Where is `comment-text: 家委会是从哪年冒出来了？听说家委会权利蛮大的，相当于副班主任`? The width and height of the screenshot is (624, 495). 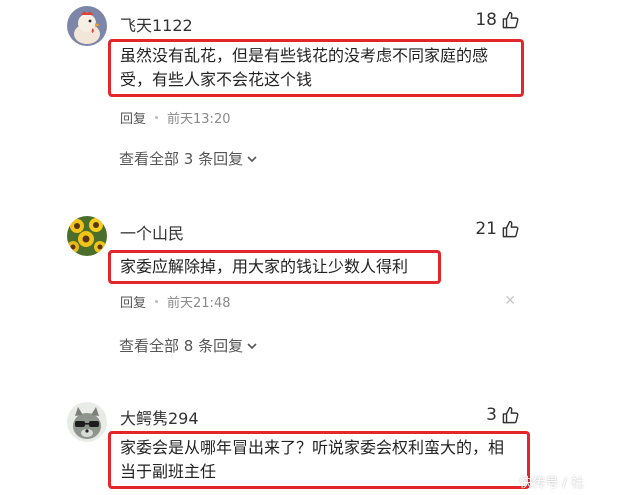 comment-text: 家委会是从哪年冒出来了？听说家委会权利蛮大的，相当于副班主任 is located at coordinates (319, 460).